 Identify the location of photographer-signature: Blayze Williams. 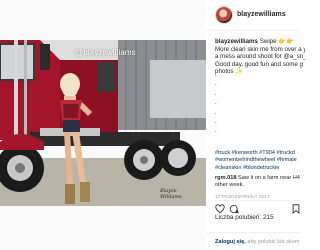
(171, 194).